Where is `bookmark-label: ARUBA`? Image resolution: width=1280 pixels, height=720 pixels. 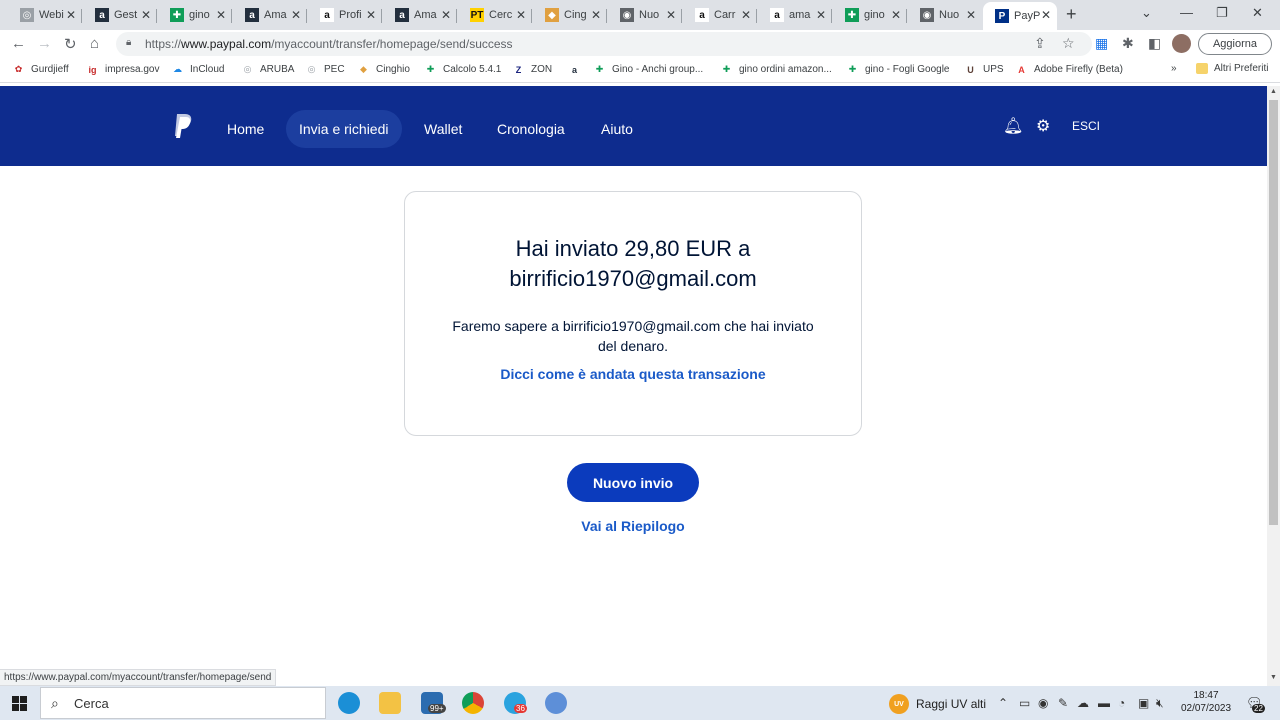
bookmark-label: ARUBA is located at coordinates (277, 69).